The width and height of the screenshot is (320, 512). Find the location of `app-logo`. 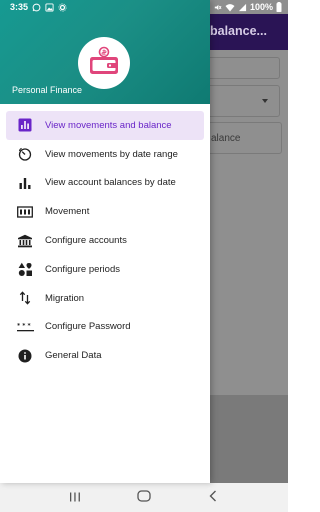

app-logo is located at coordinates (104, 63).